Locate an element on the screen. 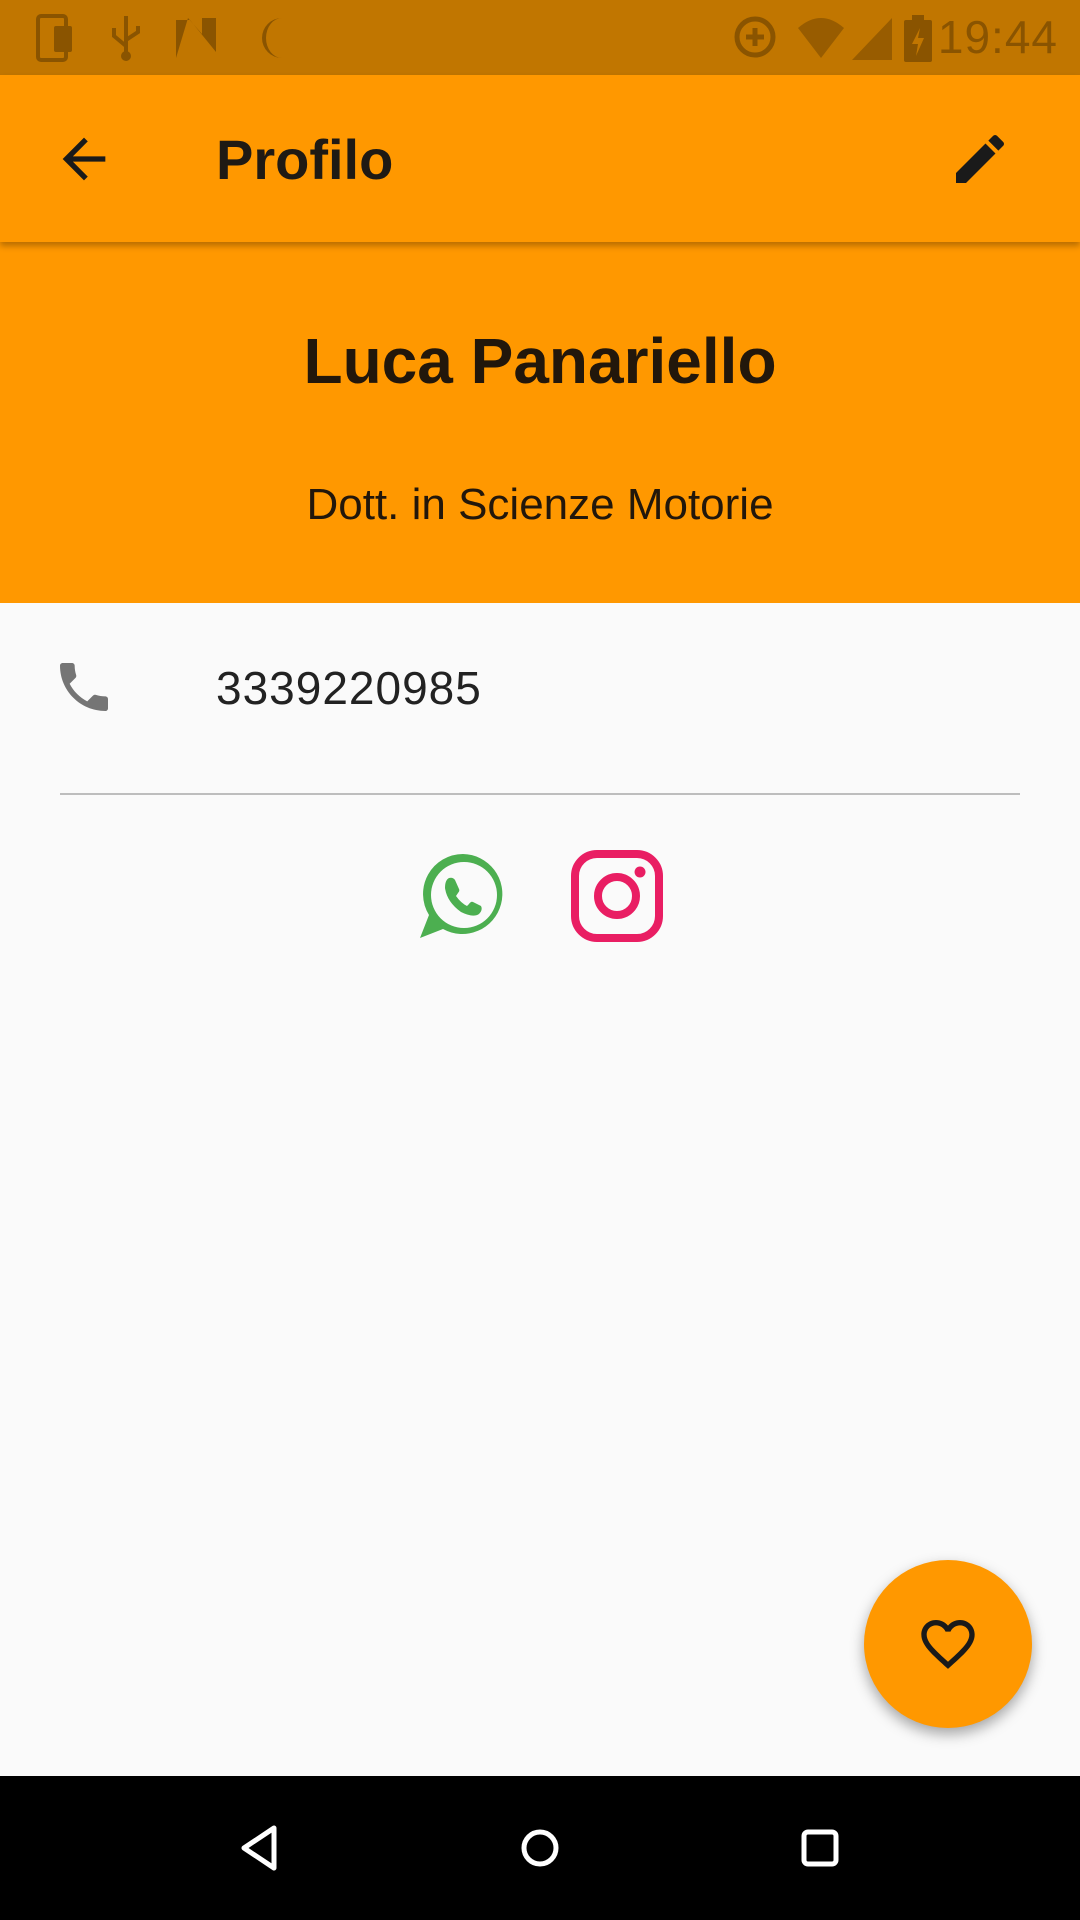 The width and height of the screenshot is (1080, 1920). pencil-icon is located at coordinates (980, 159).